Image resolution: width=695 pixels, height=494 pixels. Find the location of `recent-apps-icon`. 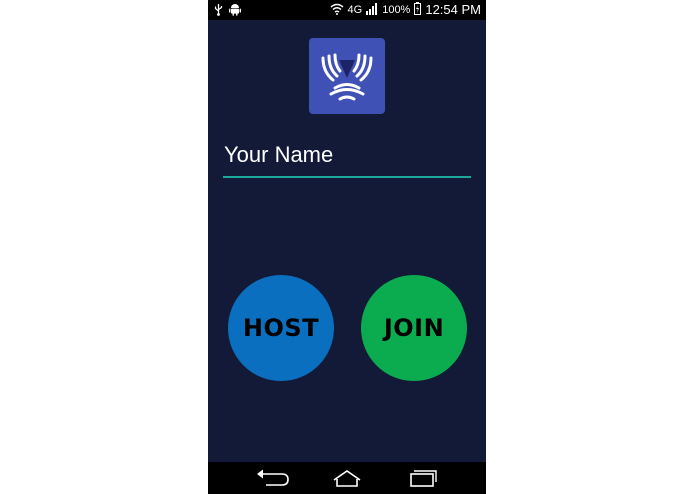

recent-apps-icon is located at coordinates (422, 478).